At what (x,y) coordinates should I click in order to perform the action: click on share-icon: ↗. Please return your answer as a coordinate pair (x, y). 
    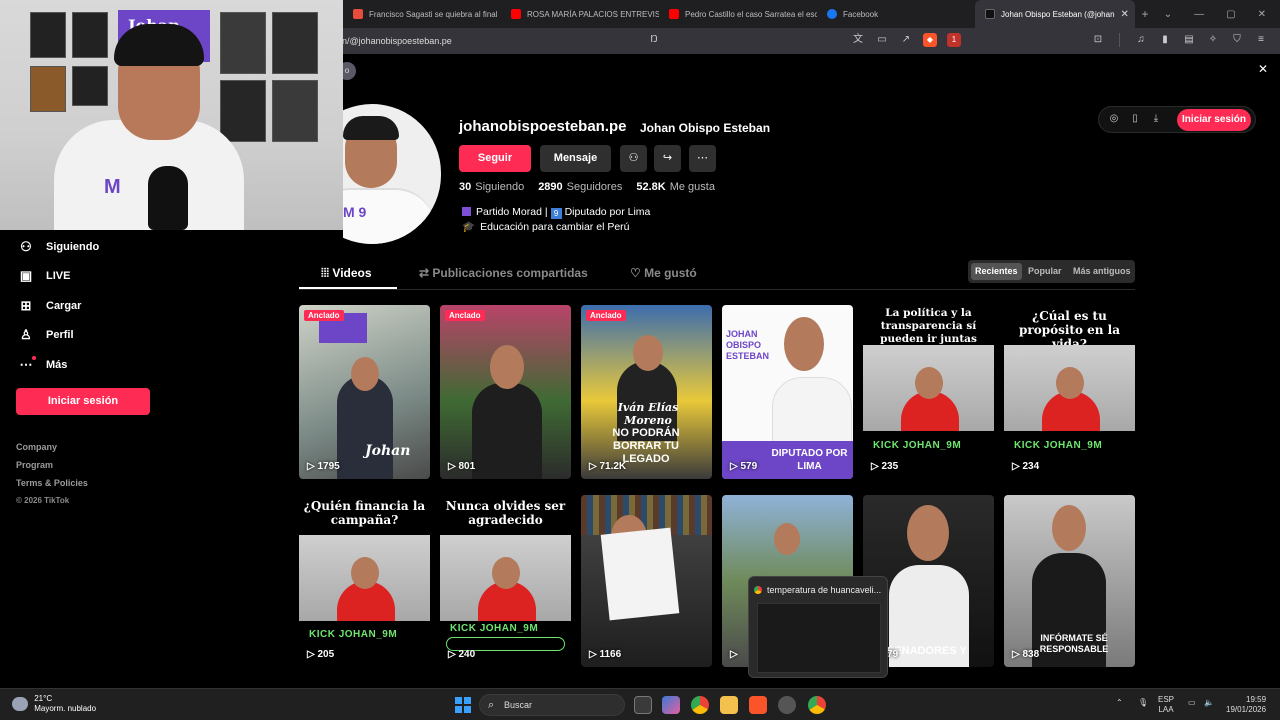
    Looking at the image, I should click on (906, 40).